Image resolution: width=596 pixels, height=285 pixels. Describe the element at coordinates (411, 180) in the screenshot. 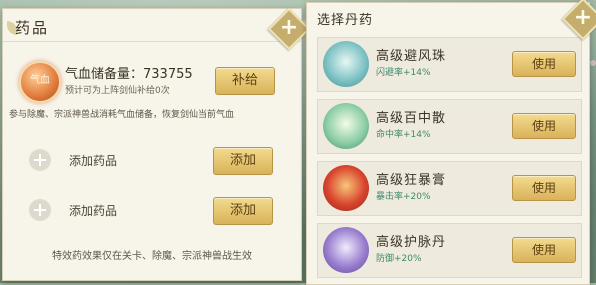

I see `pill-name: 高级狂暴膏` at that location.